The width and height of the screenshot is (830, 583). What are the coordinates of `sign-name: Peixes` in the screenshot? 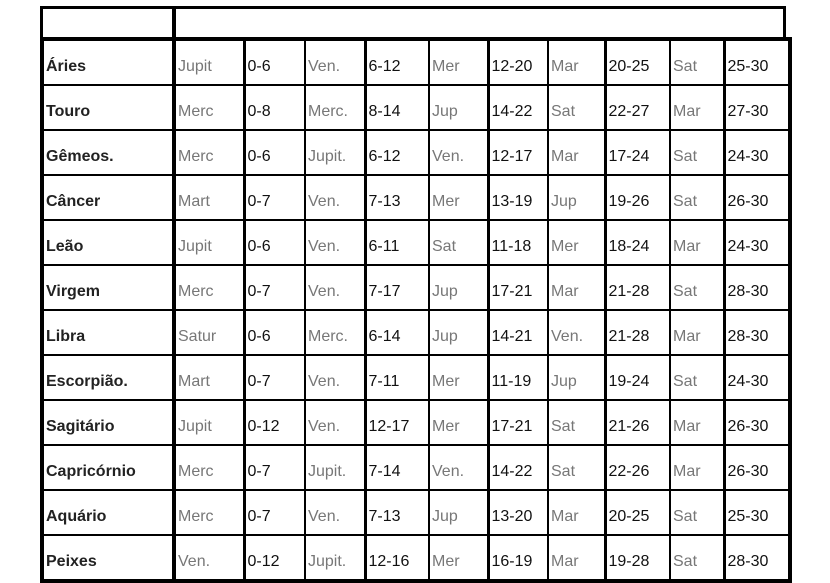 It's located at (109, 558).